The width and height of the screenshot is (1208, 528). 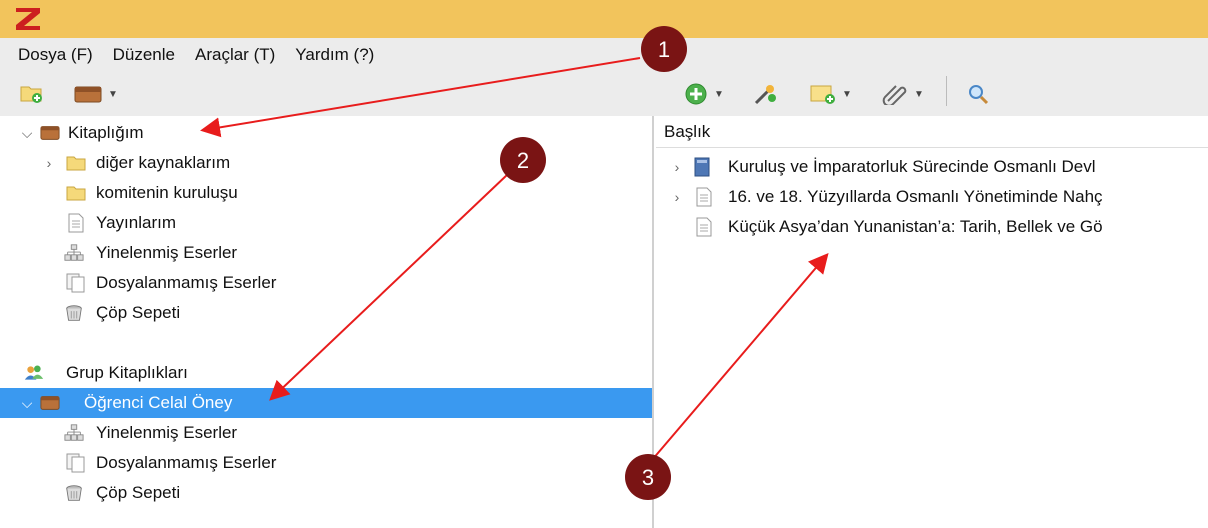 What do you see at coordinates (687, 131) in the screenshot?
I see `column-title: Başlık` at bounding box center [687, 131].